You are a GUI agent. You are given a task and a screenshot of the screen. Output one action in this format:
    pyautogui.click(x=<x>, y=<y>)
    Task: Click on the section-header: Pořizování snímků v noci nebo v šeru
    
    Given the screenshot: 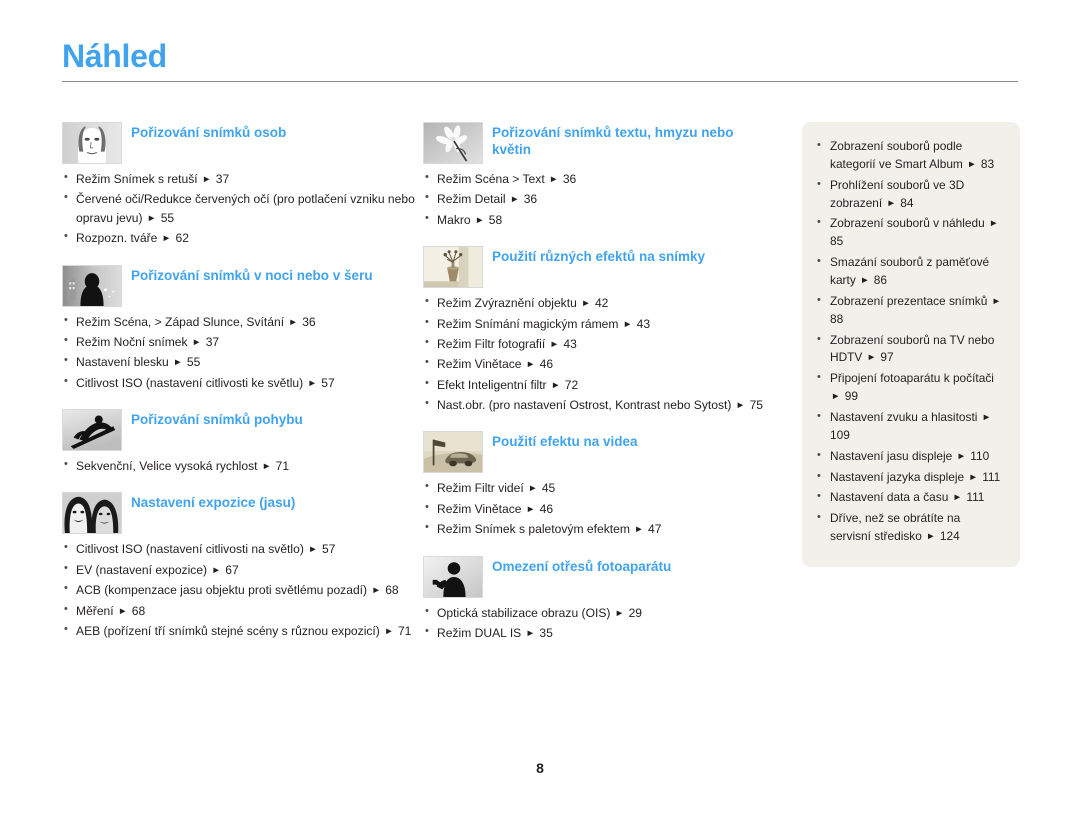 What is the action you would take?
    pyautogui.click(x=239, y=285)
    